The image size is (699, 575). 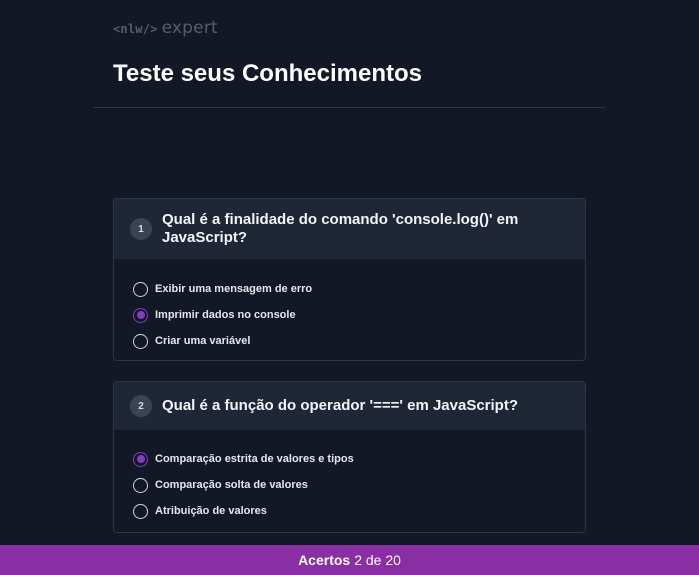 What do you see at coordinates (349, 107) in the screenshot?
I see `header-divider` at bounding box center [349, 107].